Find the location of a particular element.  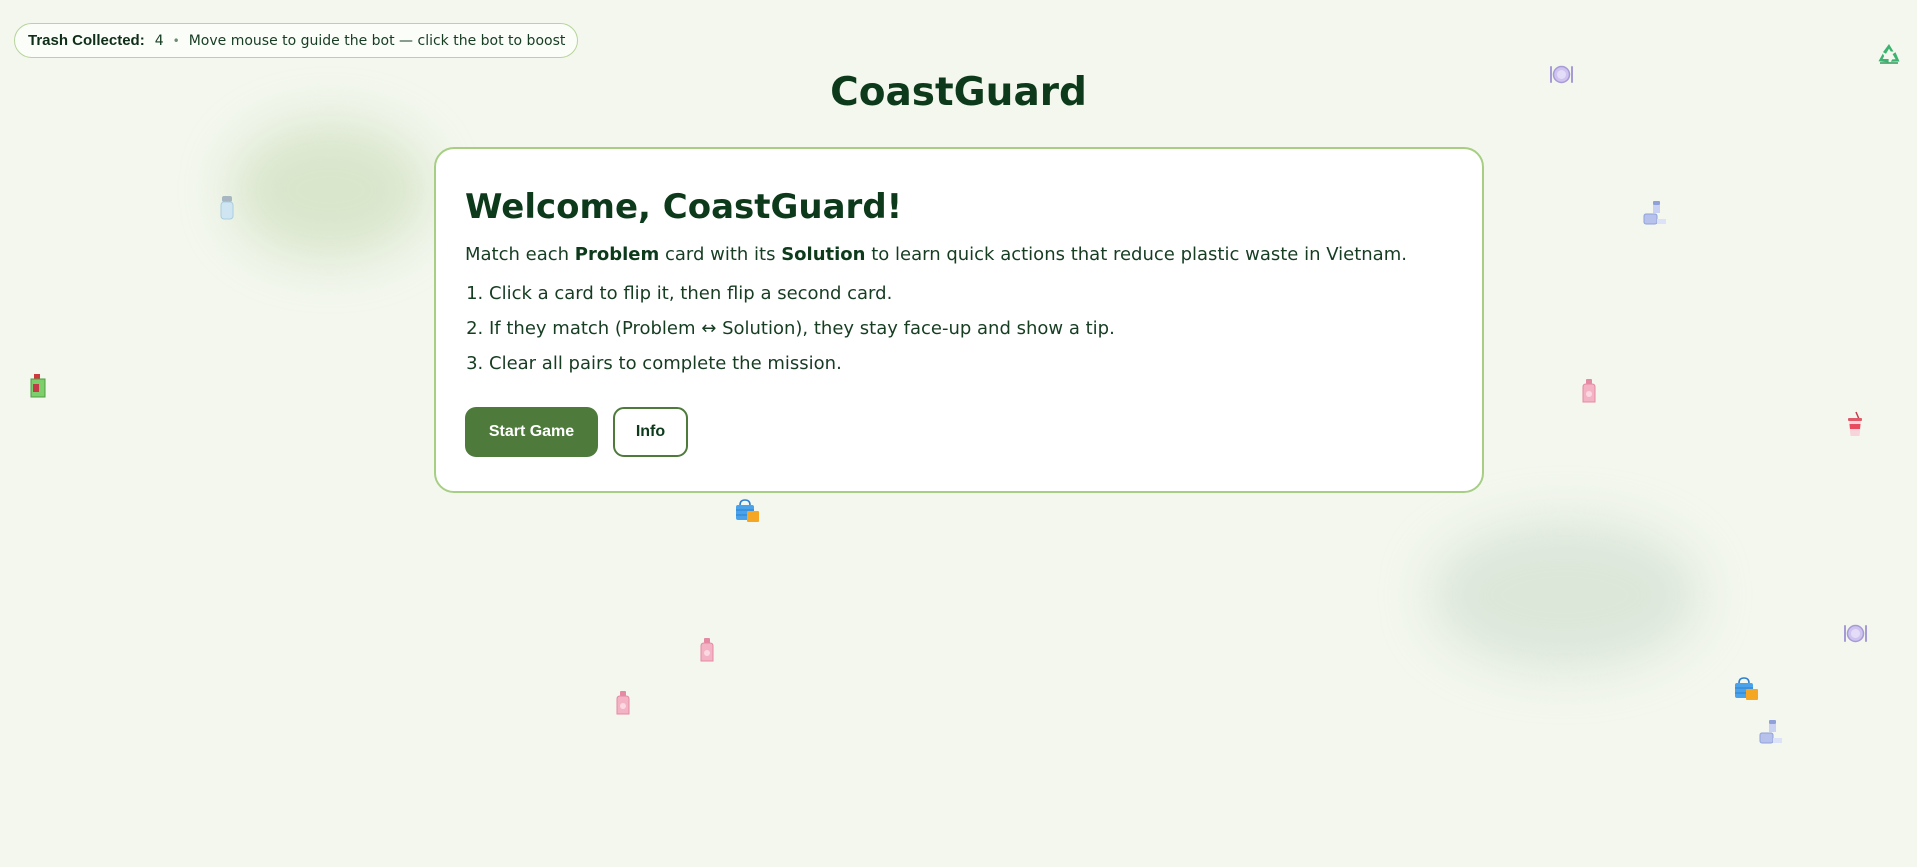

app-title: CoastGuard is located at coordinates (958, 92).